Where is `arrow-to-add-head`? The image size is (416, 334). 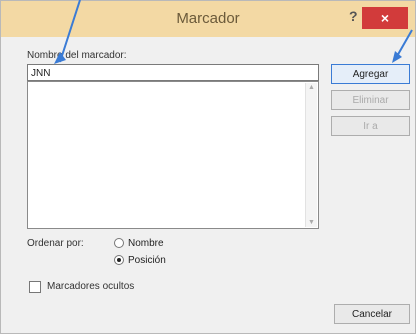
arrow-to-add-head is located at coordinates (397, 57).